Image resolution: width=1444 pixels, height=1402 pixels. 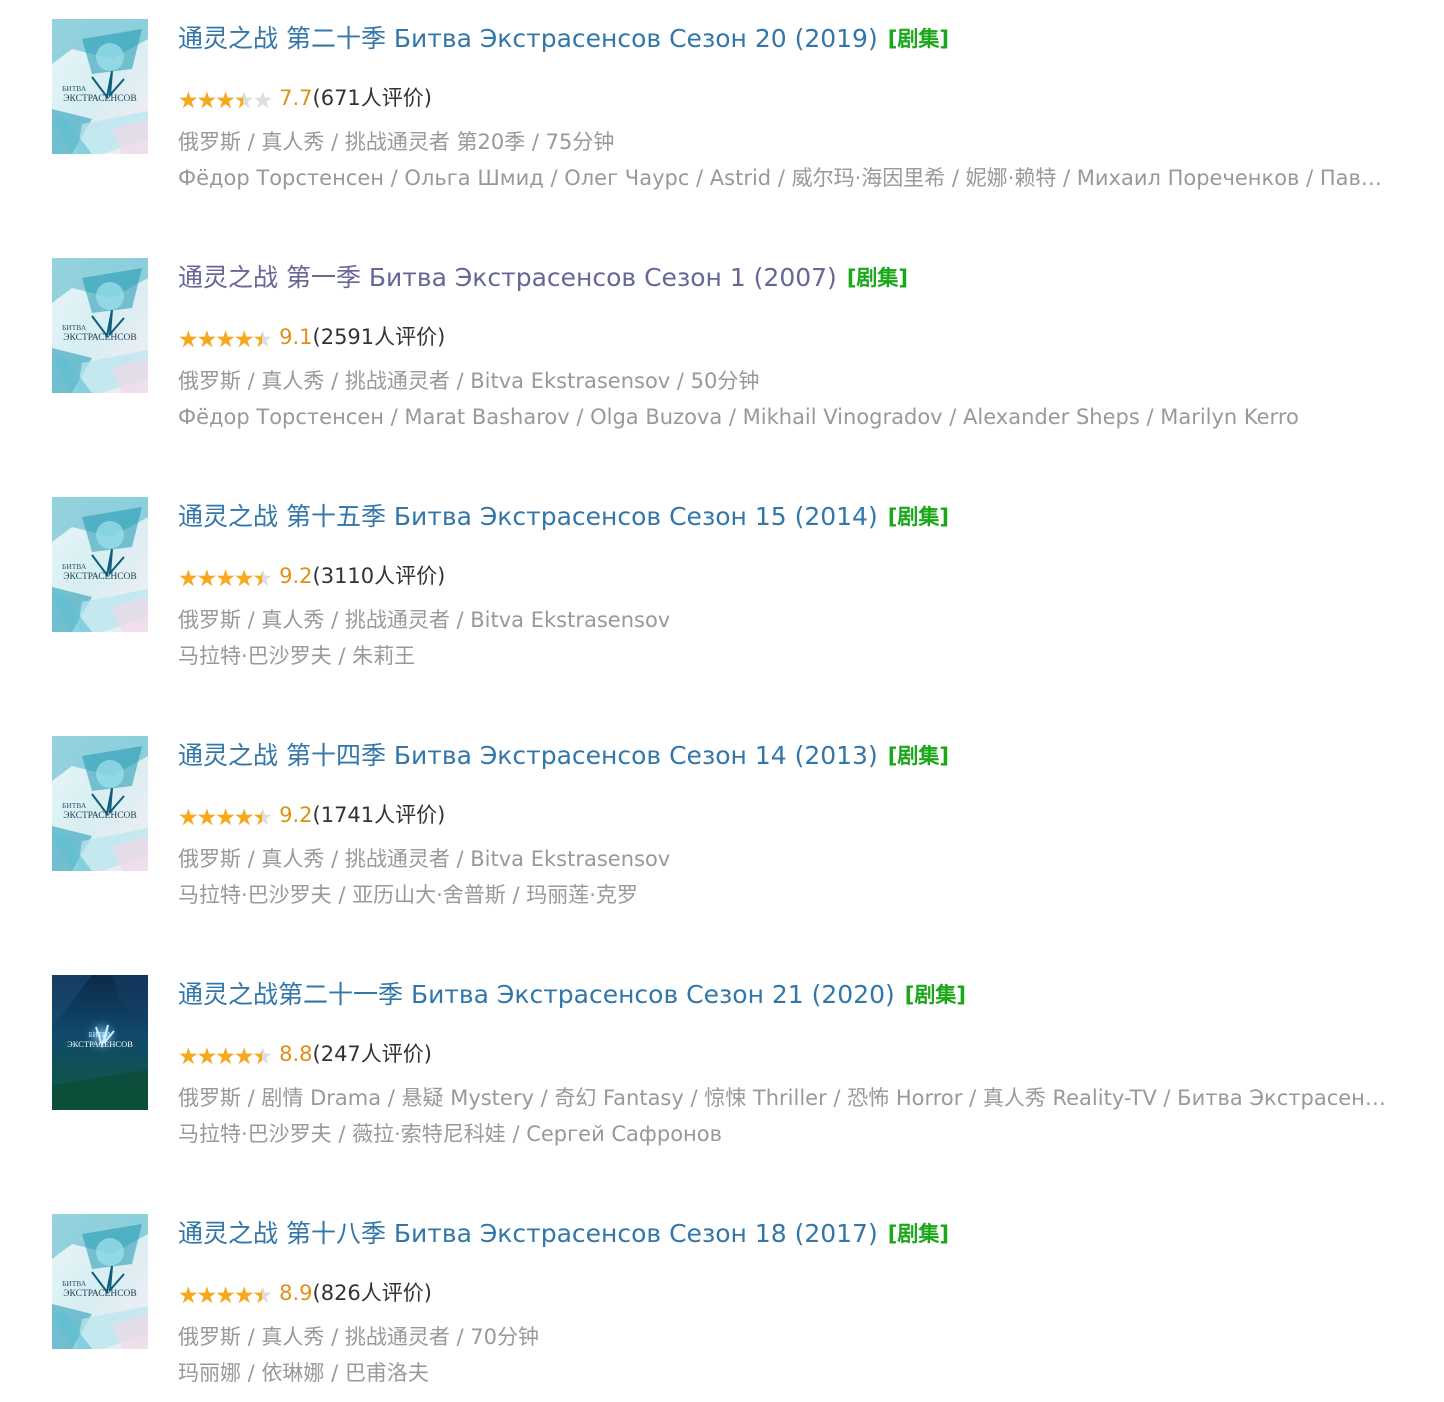 I want to click on rating-line: ★★★★★★★★★★9.2(3110人评价), so click(x=311, y=576).